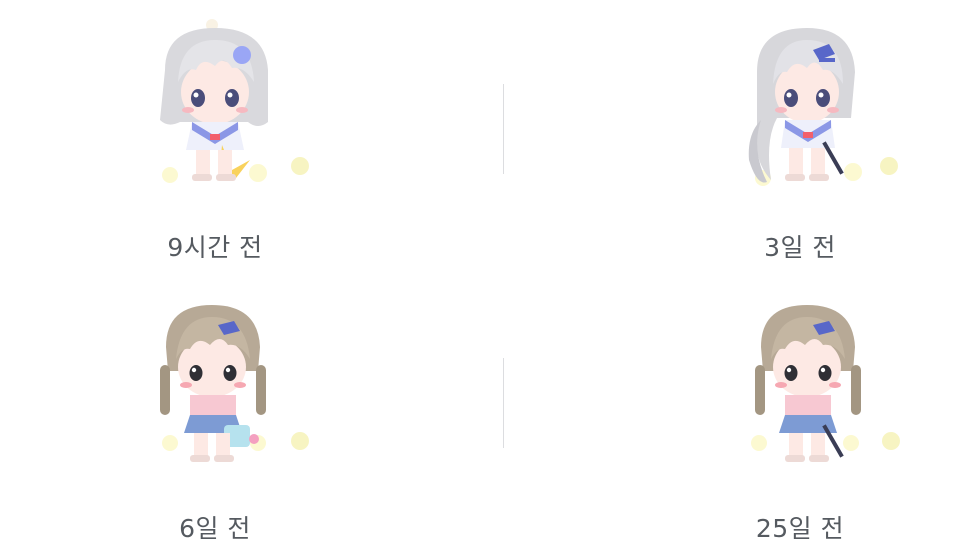 The width and height of the screenshot is (975, 554). I want to click on character-avatar-silver-long-icon, so click(825, 100).